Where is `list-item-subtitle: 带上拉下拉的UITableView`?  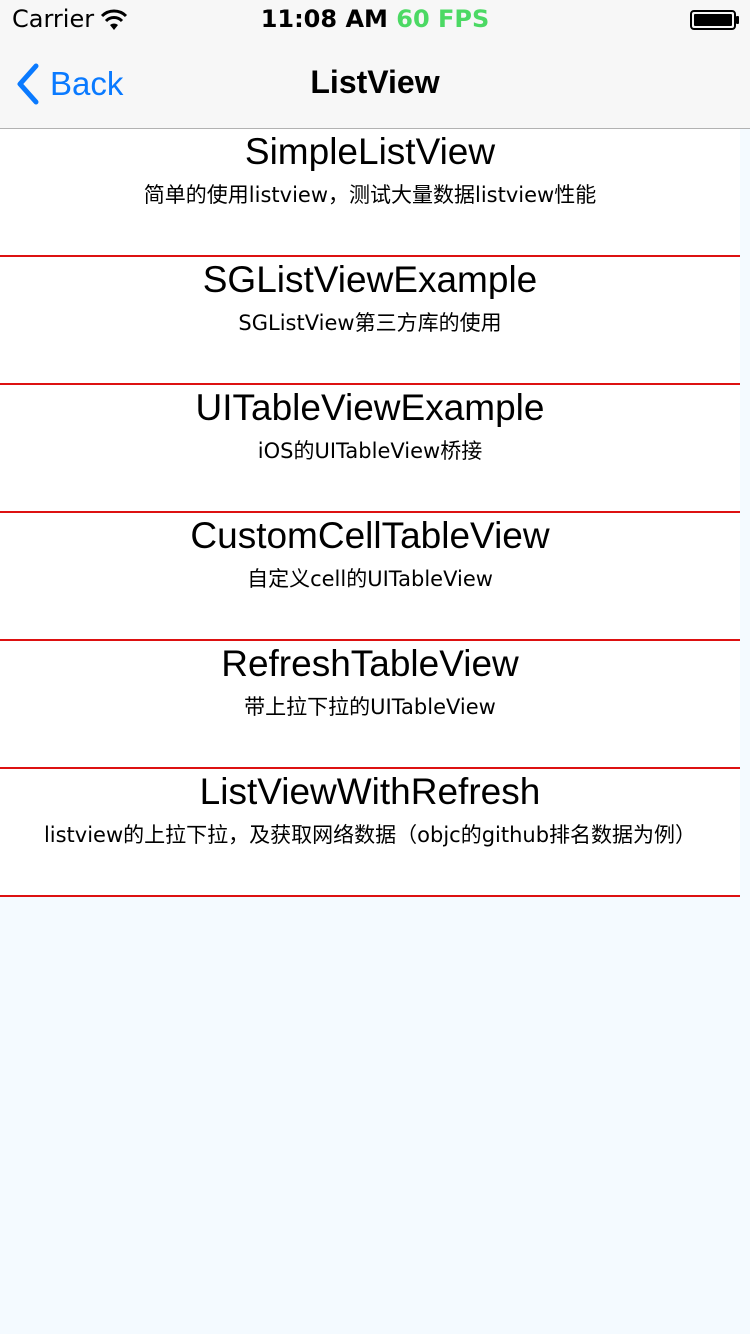 list-item-subtitle: 带上拉下拉的UITableView is located at coordinates (370, 707).